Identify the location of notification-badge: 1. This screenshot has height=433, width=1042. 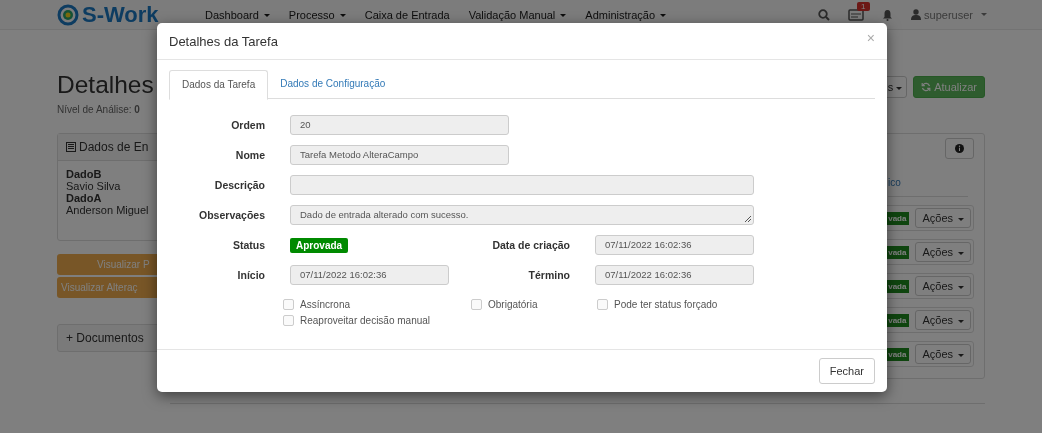
(863, 6).